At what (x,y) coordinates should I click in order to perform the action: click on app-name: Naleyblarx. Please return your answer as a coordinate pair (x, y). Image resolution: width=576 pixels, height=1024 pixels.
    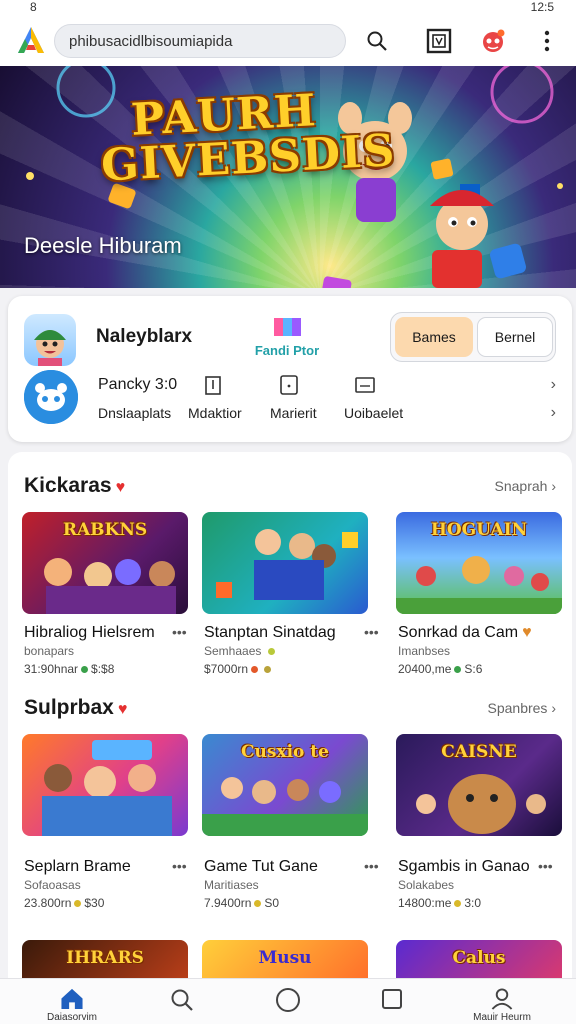
    Looking at the image, I should click on (144, 337).